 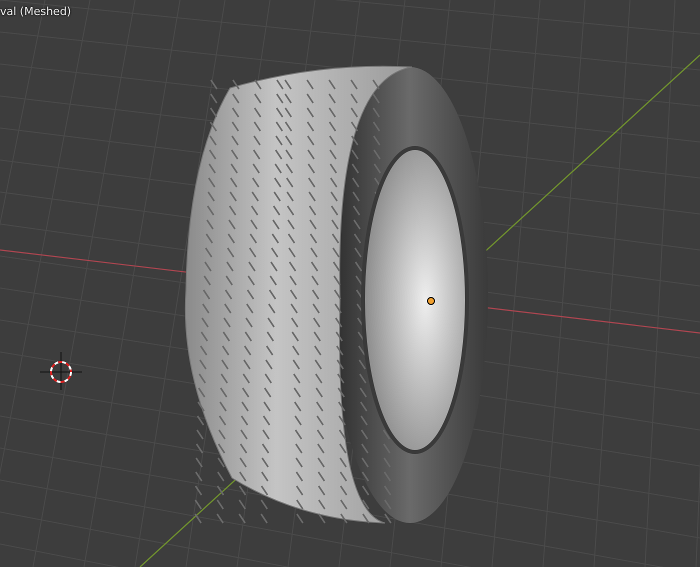 I want to click on origin-point-icon, so click(x=431, y=301).